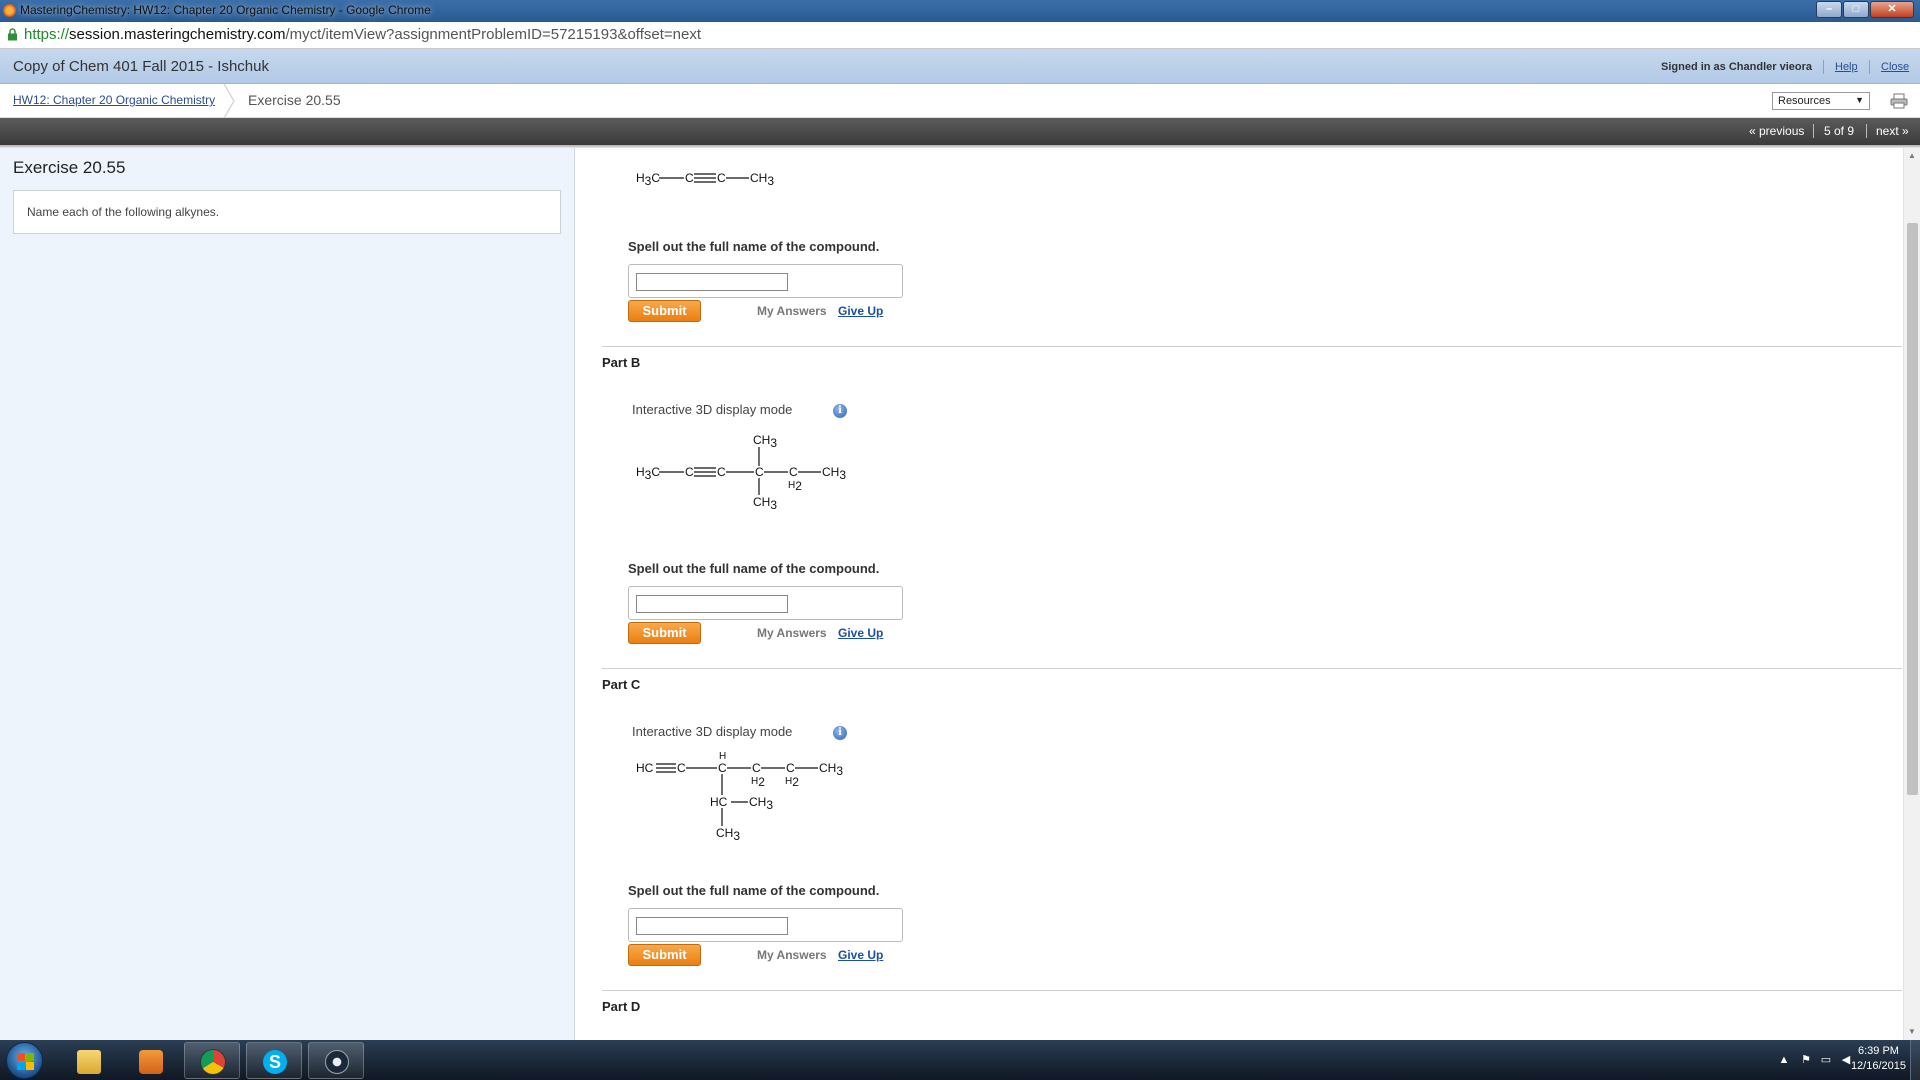 This screenshot has height=1080, width=1920. Describe the element at coordinates (754, 568) in the screenshot. I see `part-b-prompt: Spell out the full name of the compound.` at that location.